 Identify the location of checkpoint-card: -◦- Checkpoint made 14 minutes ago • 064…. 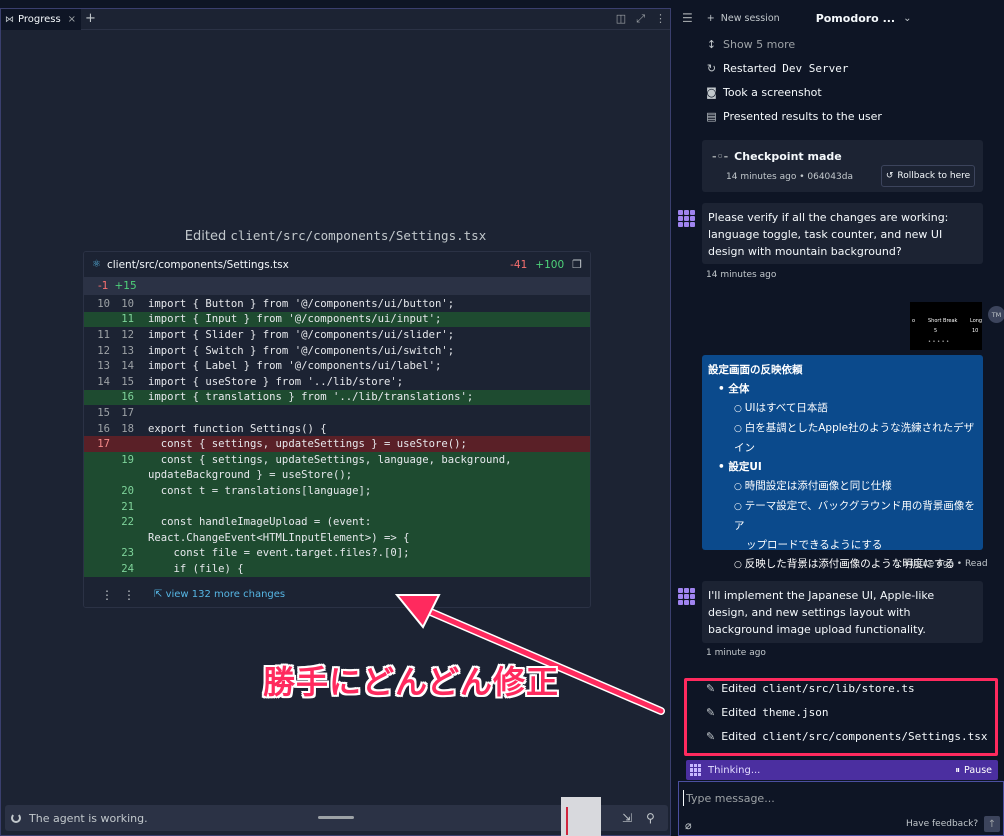
(842, 166).